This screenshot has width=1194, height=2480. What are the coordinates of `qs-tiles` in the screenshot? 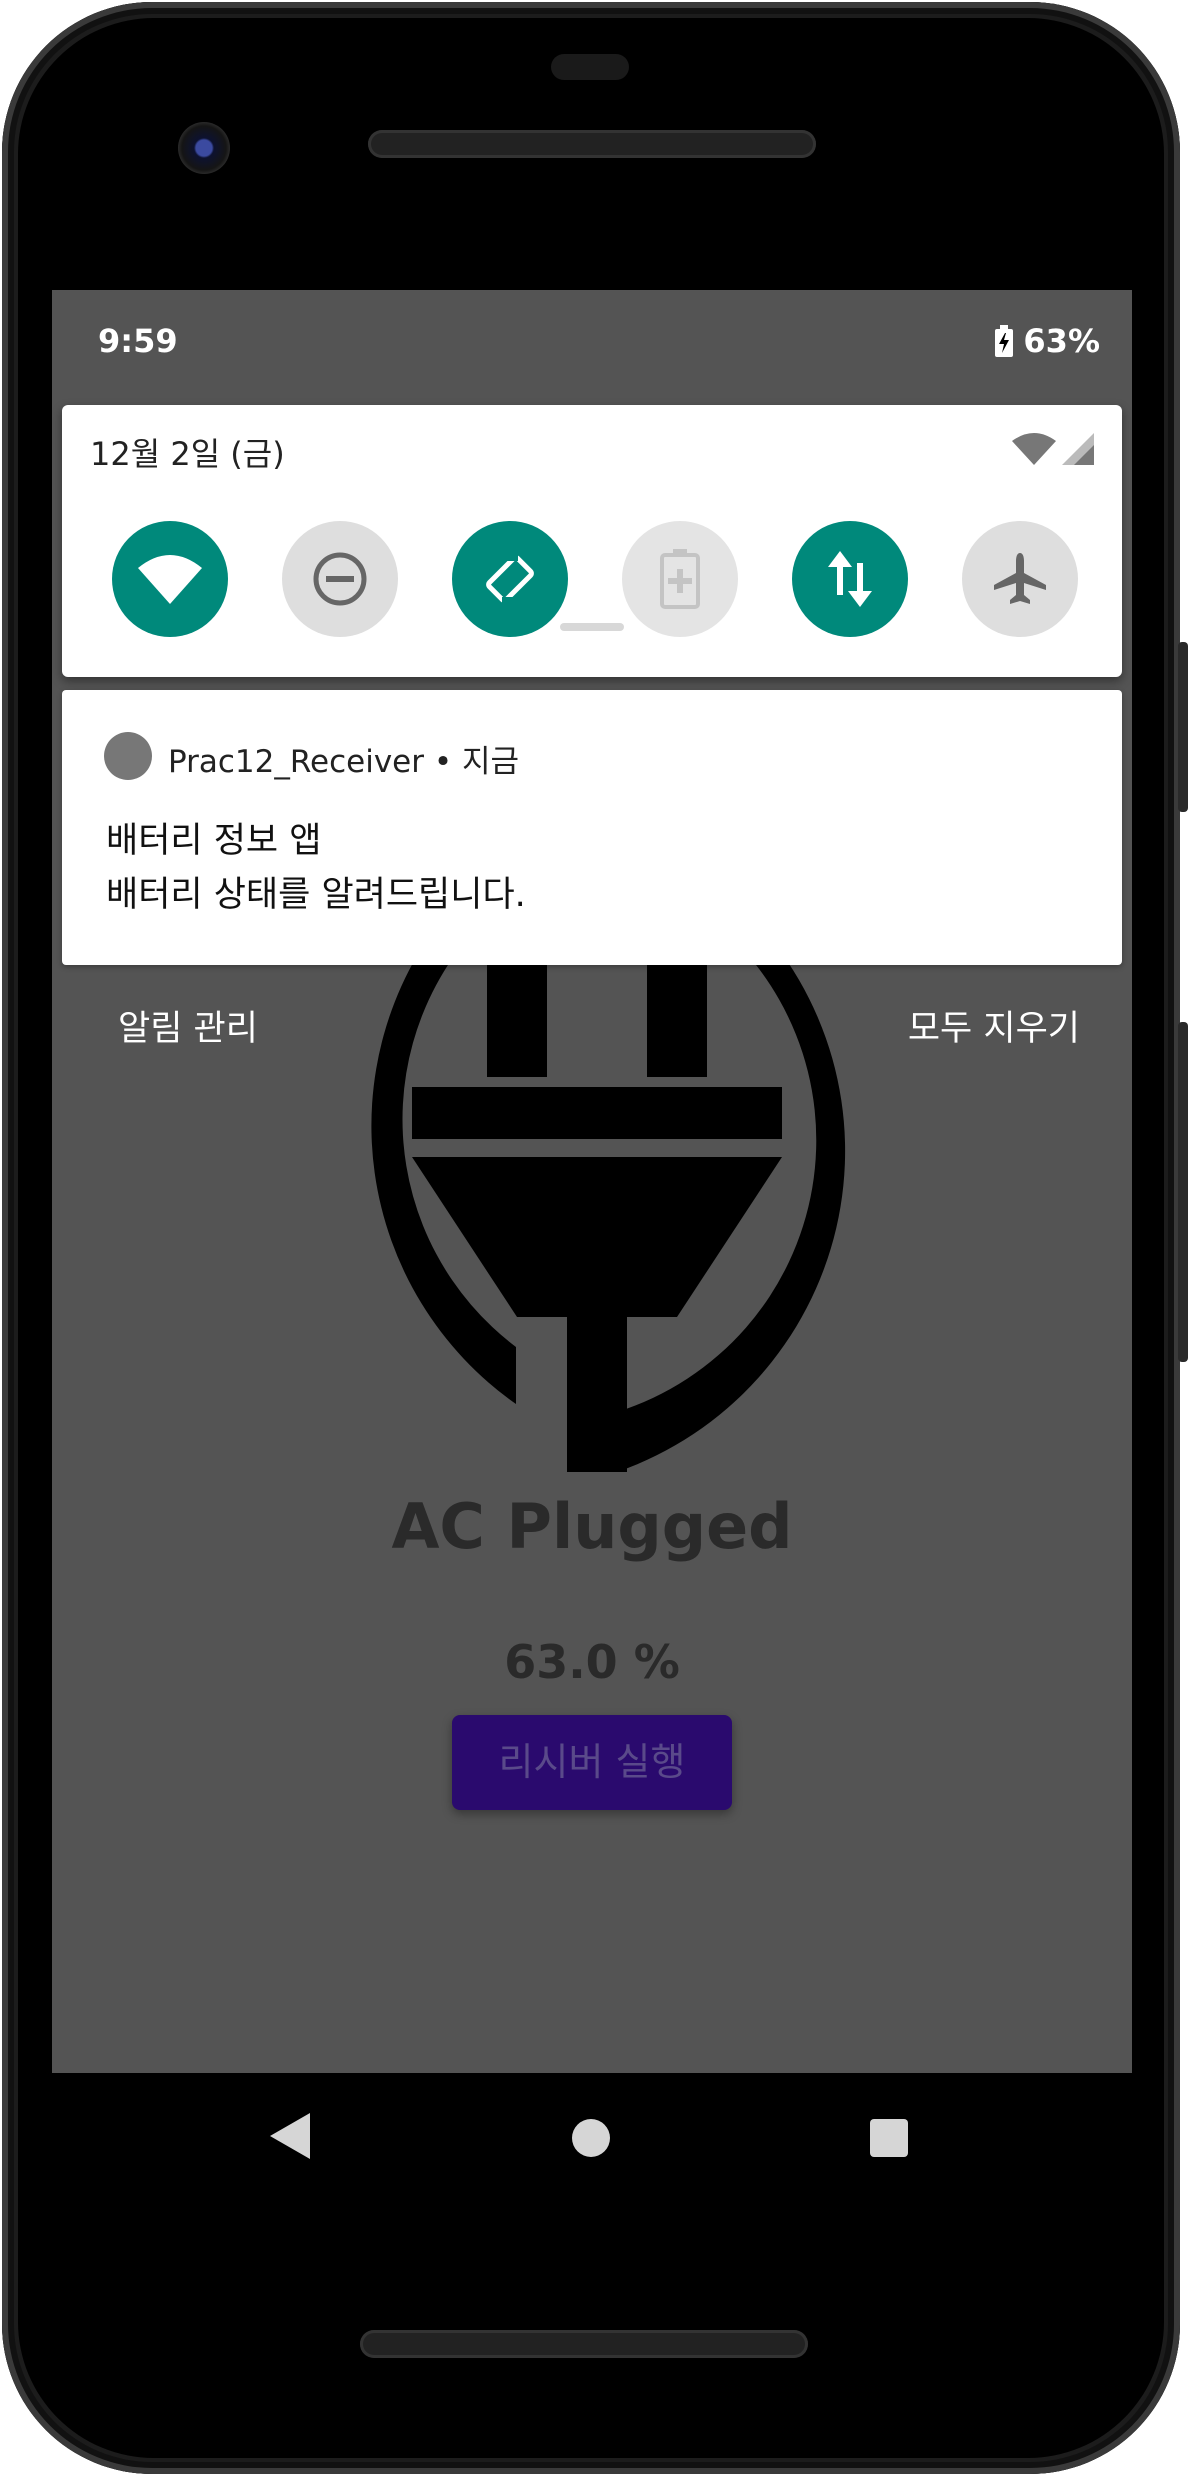 It's located at (595, 579).